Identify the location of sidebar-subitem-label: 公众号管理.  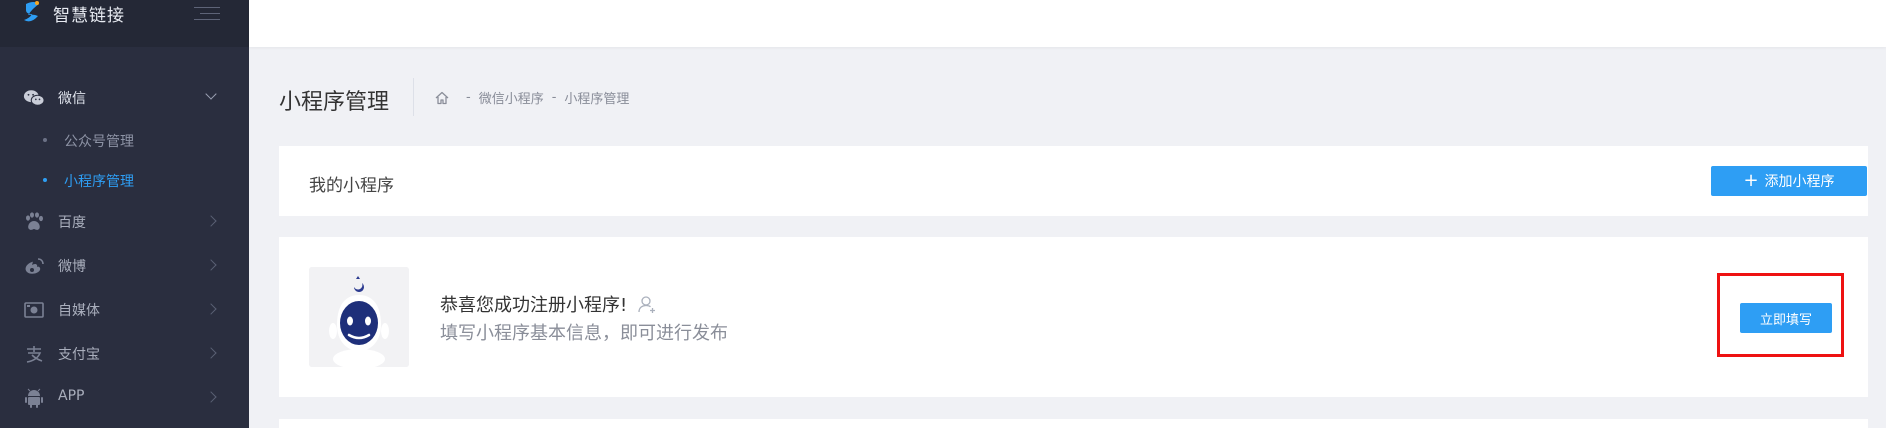
(99, 142).